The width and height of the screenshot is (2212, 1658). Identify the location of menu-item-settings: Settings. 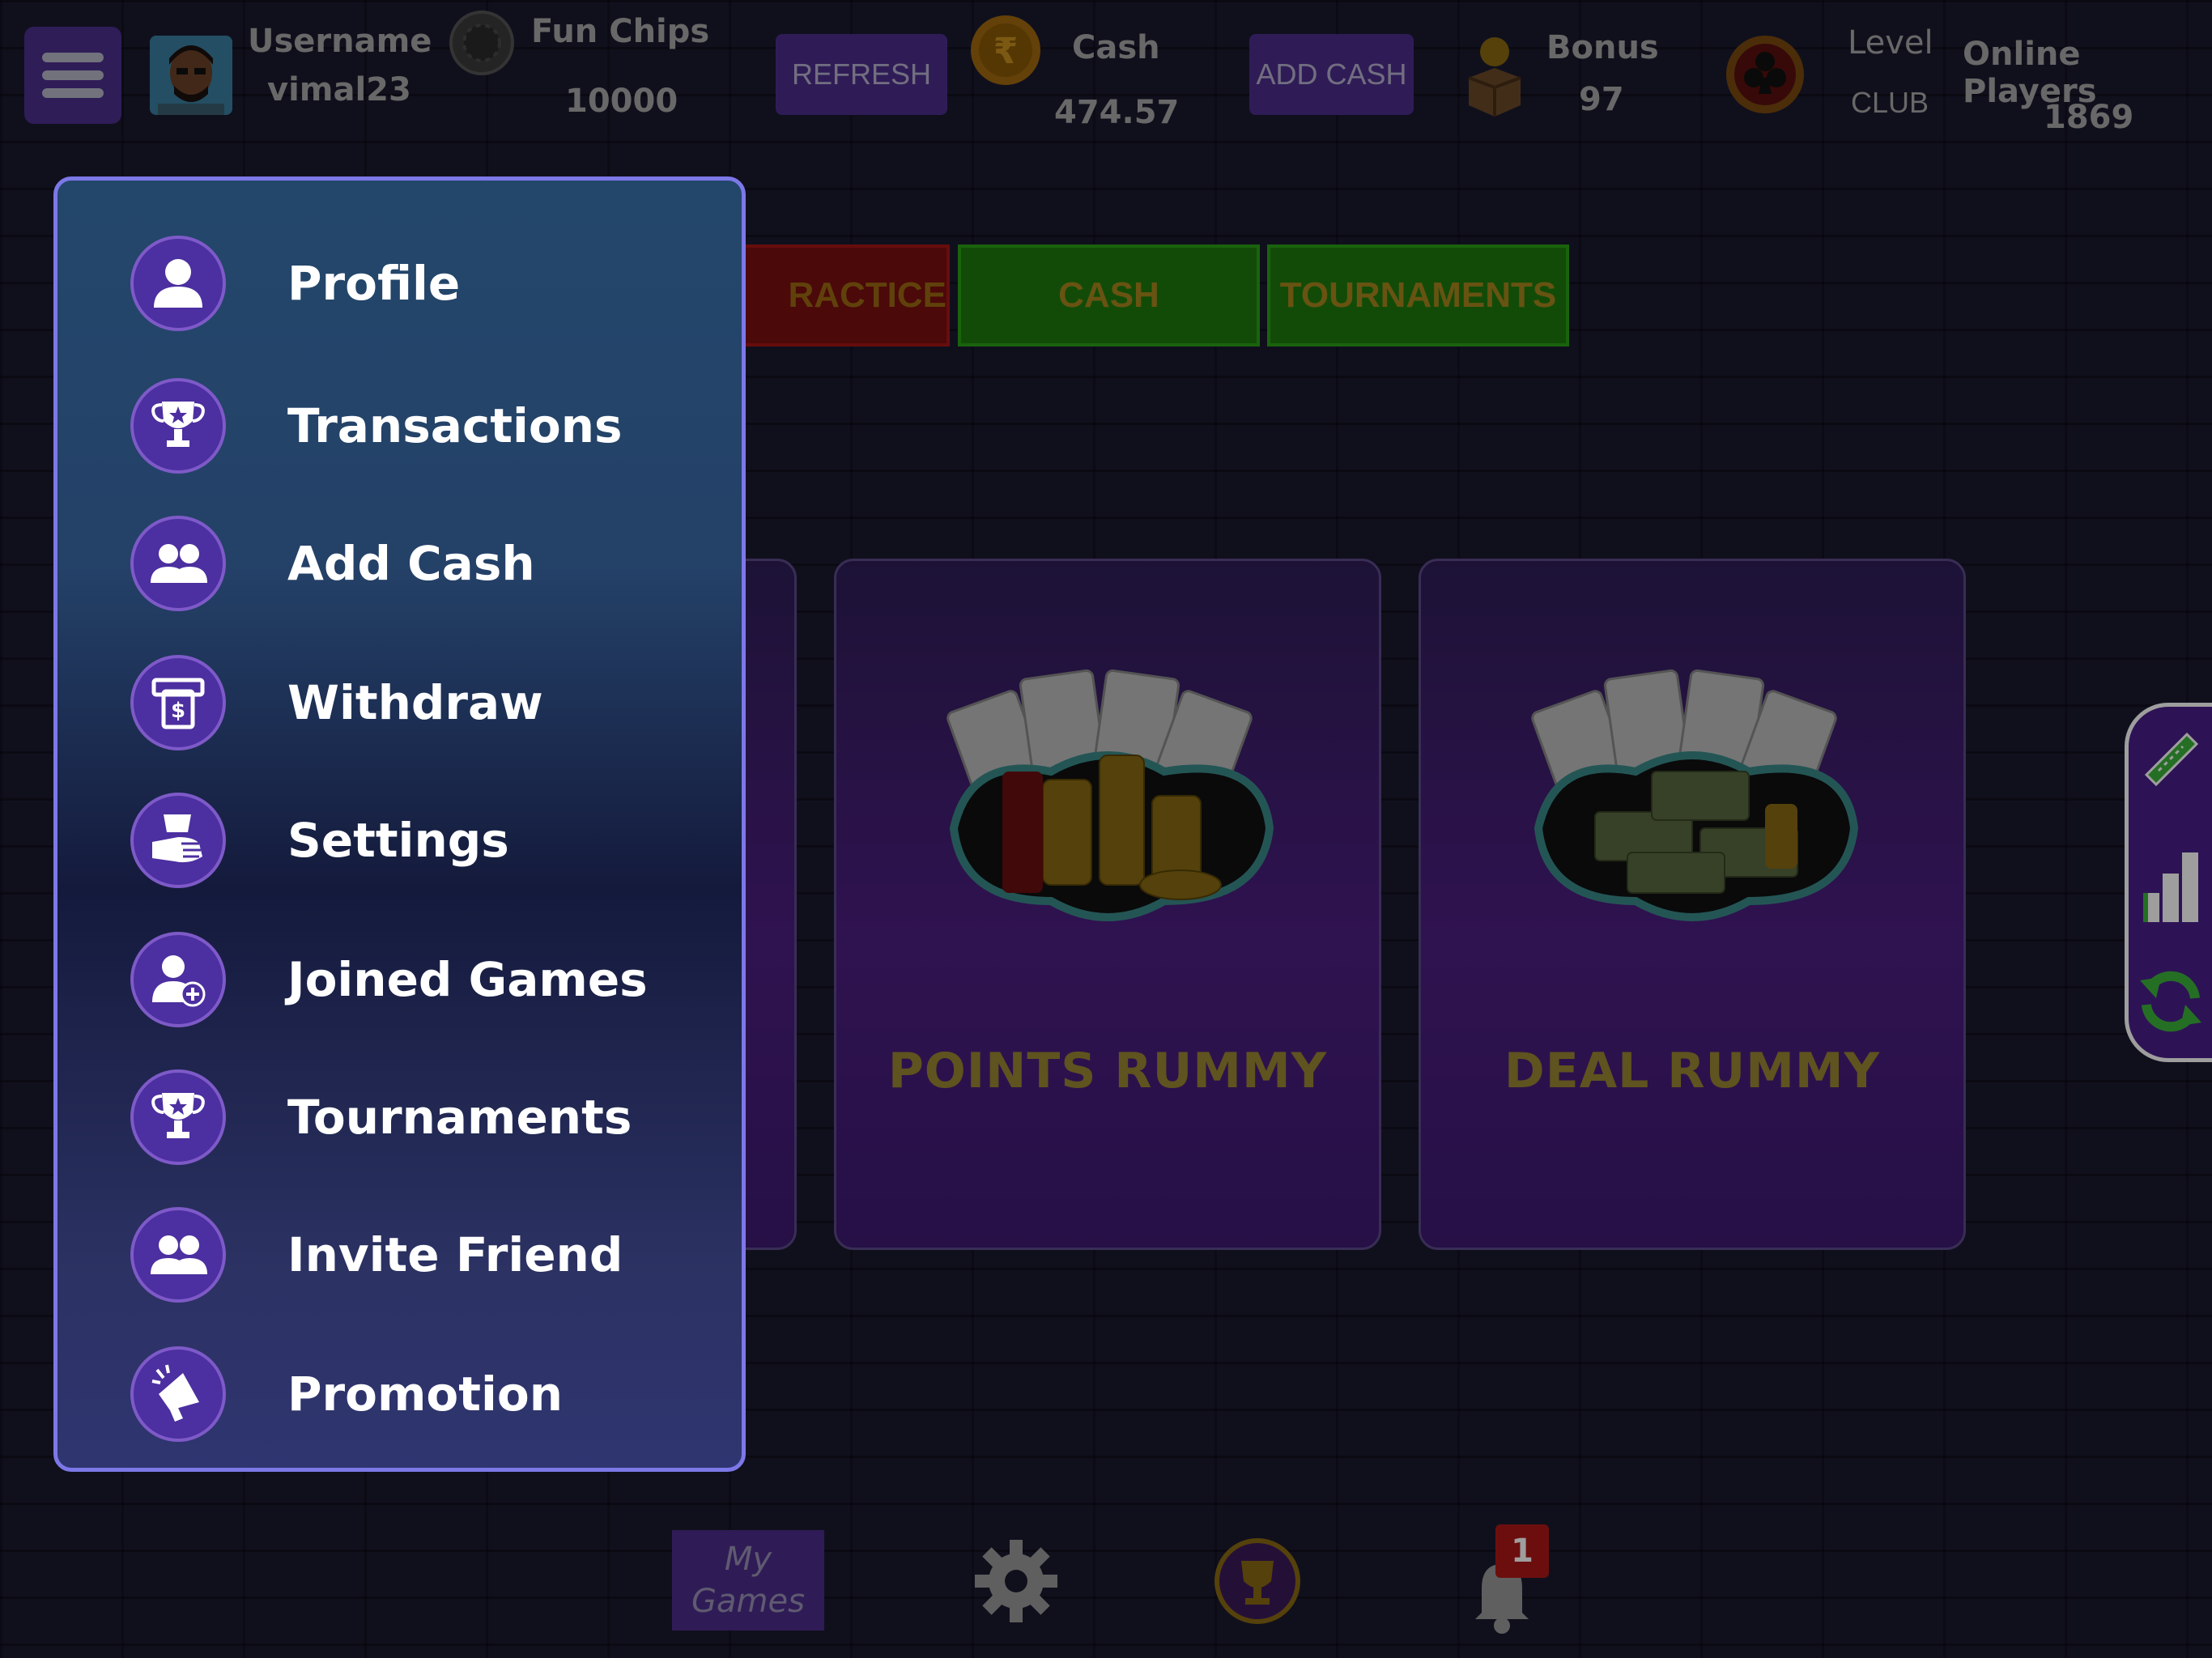
(422, 840).